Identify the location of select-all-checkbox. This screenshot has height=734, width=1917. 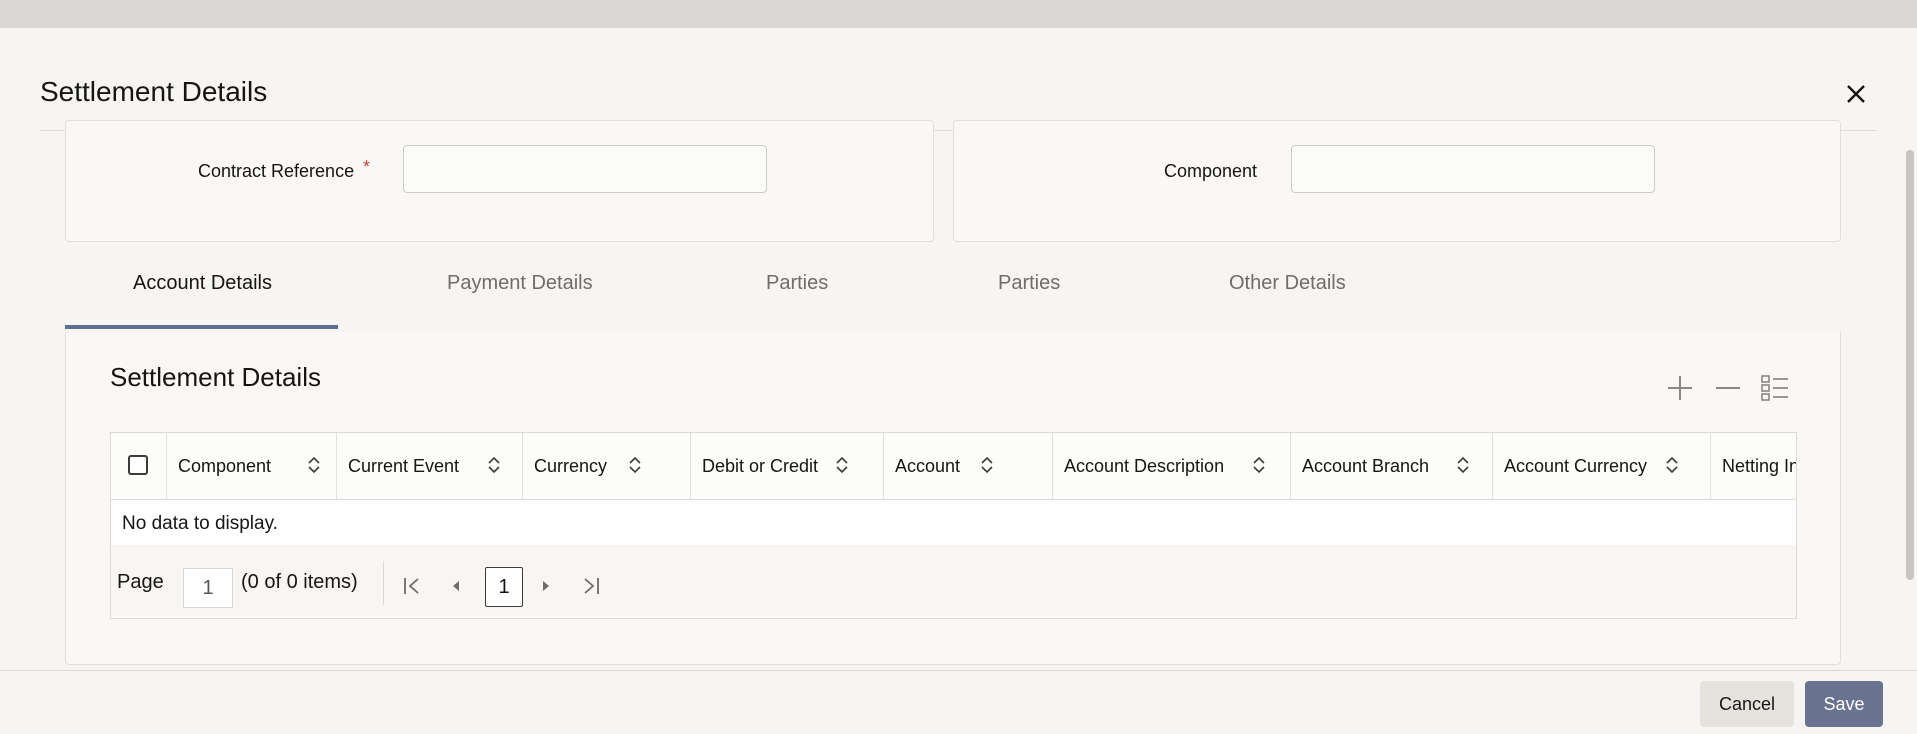
(138, 465).